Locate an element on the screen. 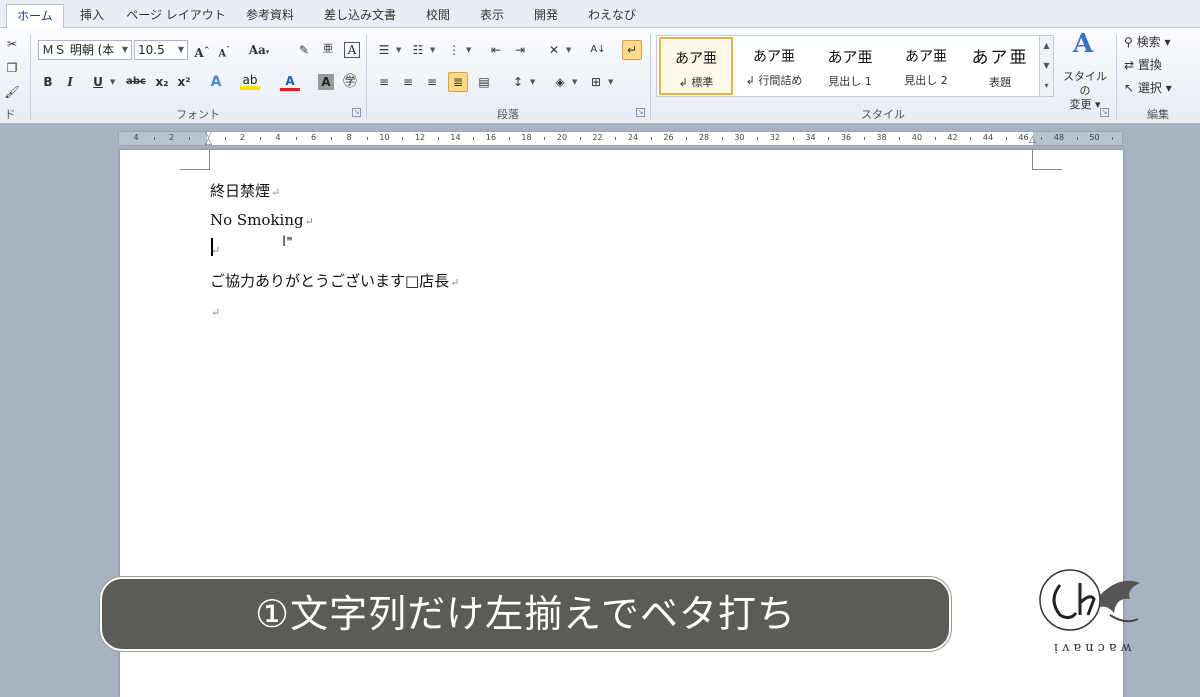 The width and height of the screenshot is (1200, 697). style-no-spacing: あア亜 ↲ 行間詰め is located at coordinates (774, 66).